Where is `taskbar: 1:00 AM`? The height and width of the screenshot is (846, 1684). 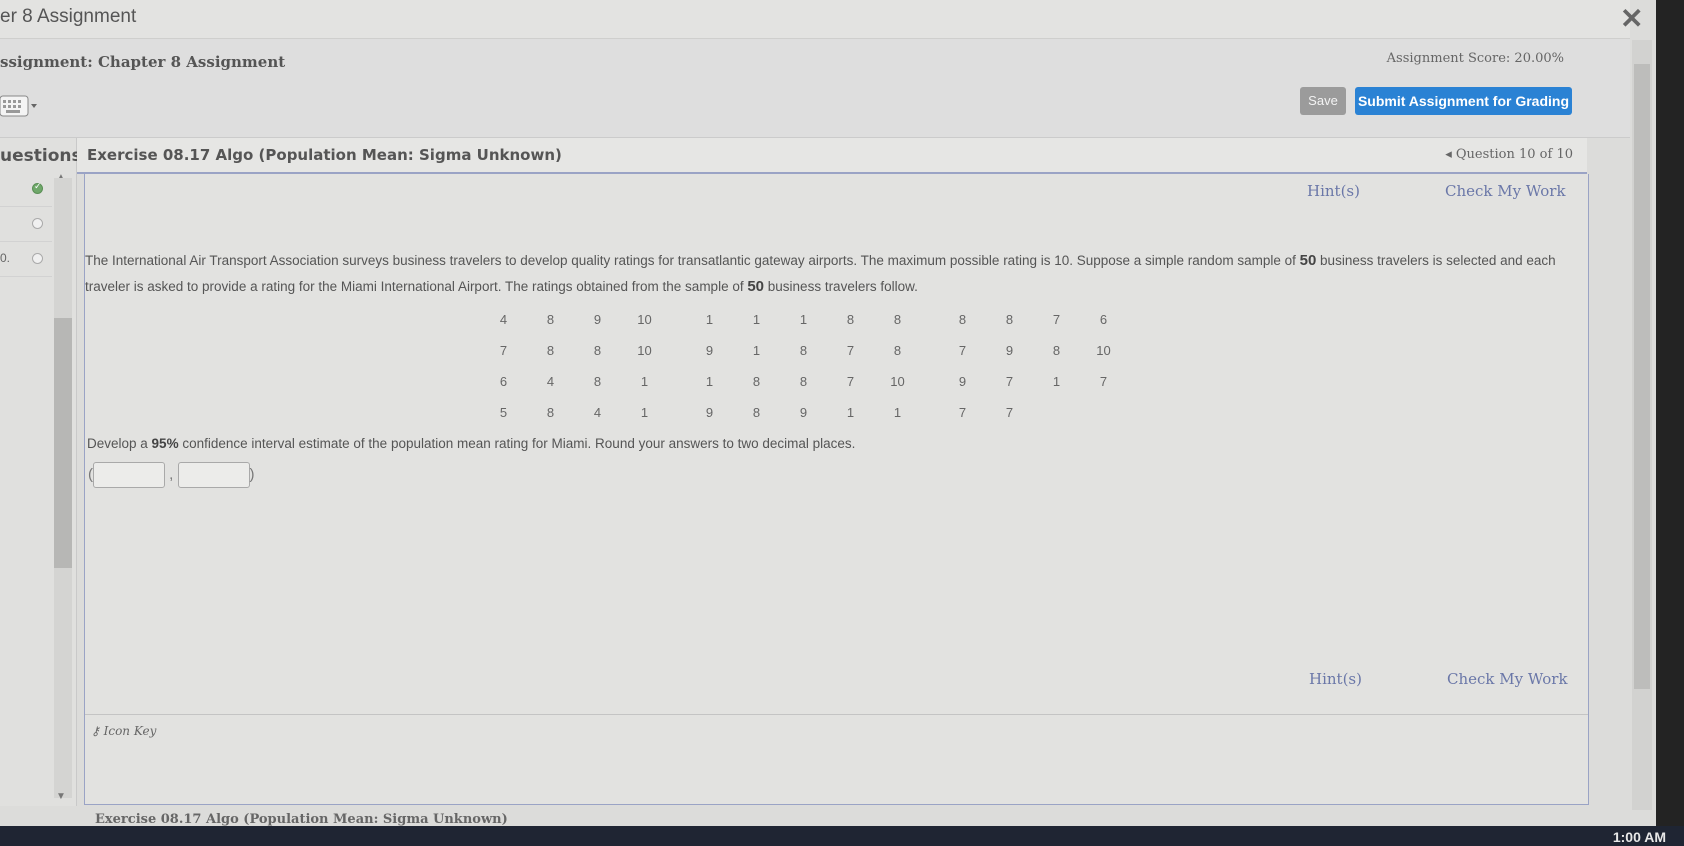 taskbar: 1:00 AM is located at coordinates (842, 836).